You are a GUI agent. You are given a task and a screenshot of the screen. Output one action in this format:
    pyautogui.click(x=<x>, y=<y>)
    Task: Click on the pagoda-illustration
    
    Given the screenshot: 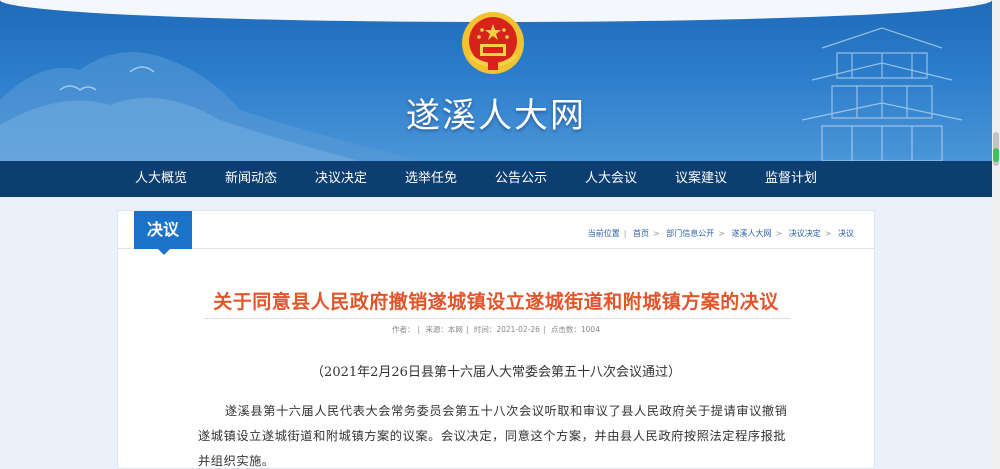 What is the action you would take?
    pyautogui.click(x=882, y=94)
    